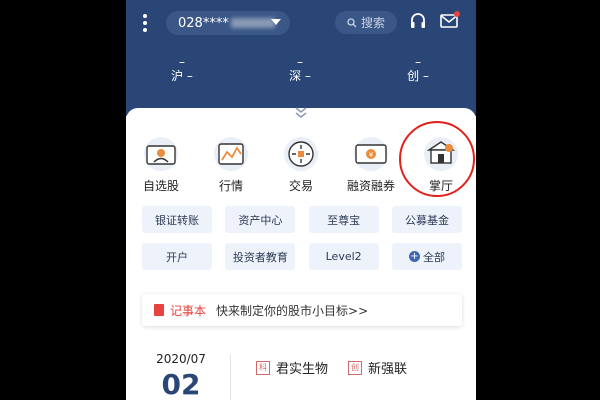 This screenshot has height=400, width=600. Describe the element at coordinates (450, 20) in the screenshot. I see `mail-icon` at that location.